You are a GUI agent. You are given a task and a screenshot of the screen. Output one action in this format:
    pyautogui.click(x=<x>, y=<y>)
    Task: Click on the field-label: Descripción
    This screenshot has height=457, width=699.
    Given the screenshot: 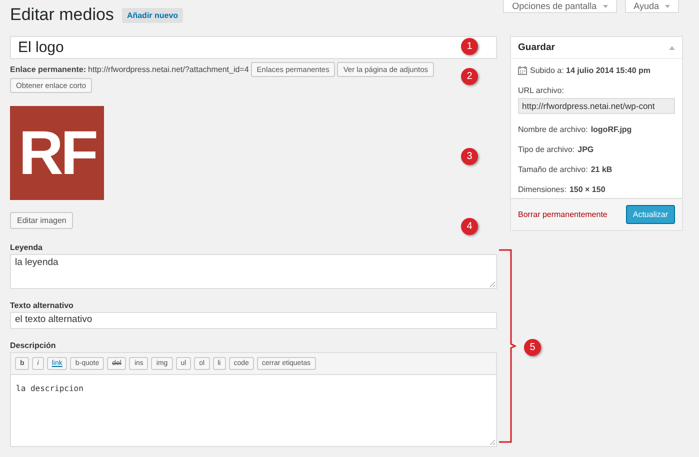 What is the action you would take?
    pyautogui.click(x=33, y=345)
    